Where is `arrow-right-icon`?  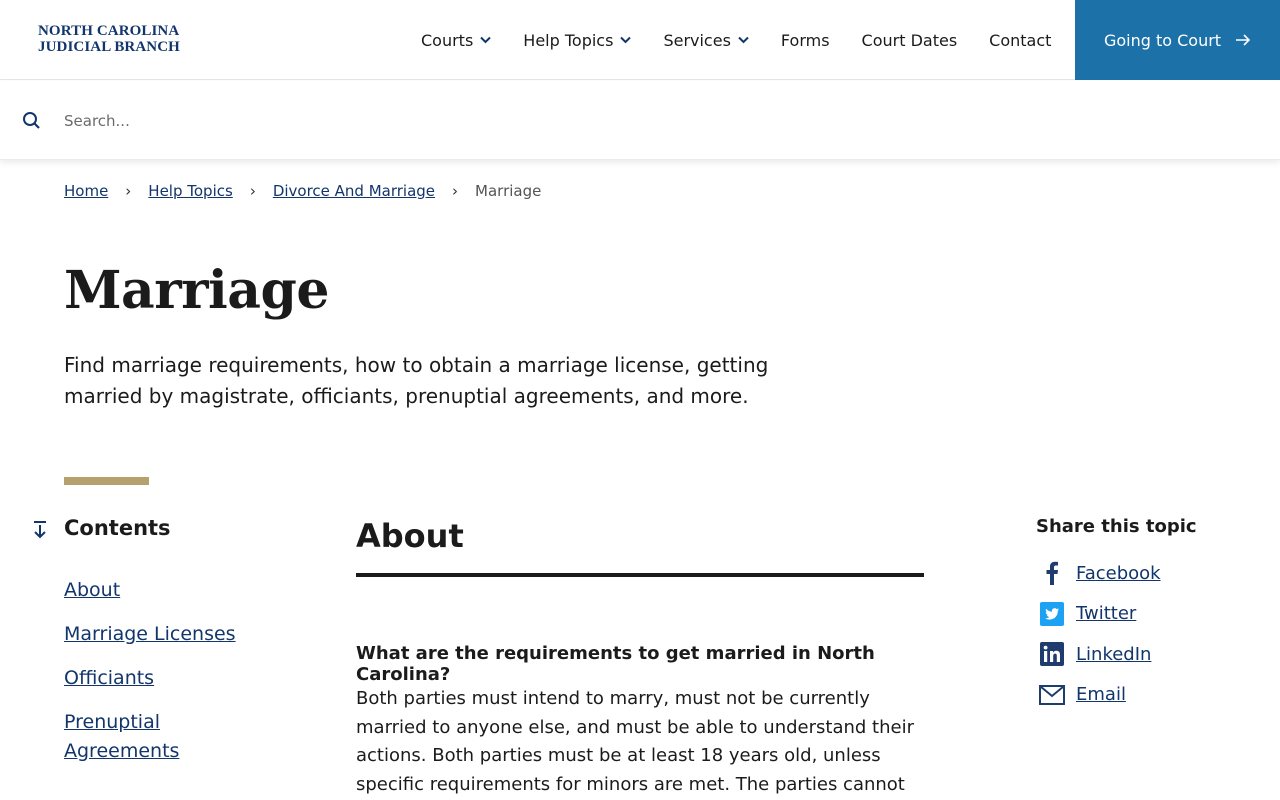 arrow-right-icon is located at coordinates (1243, 40).